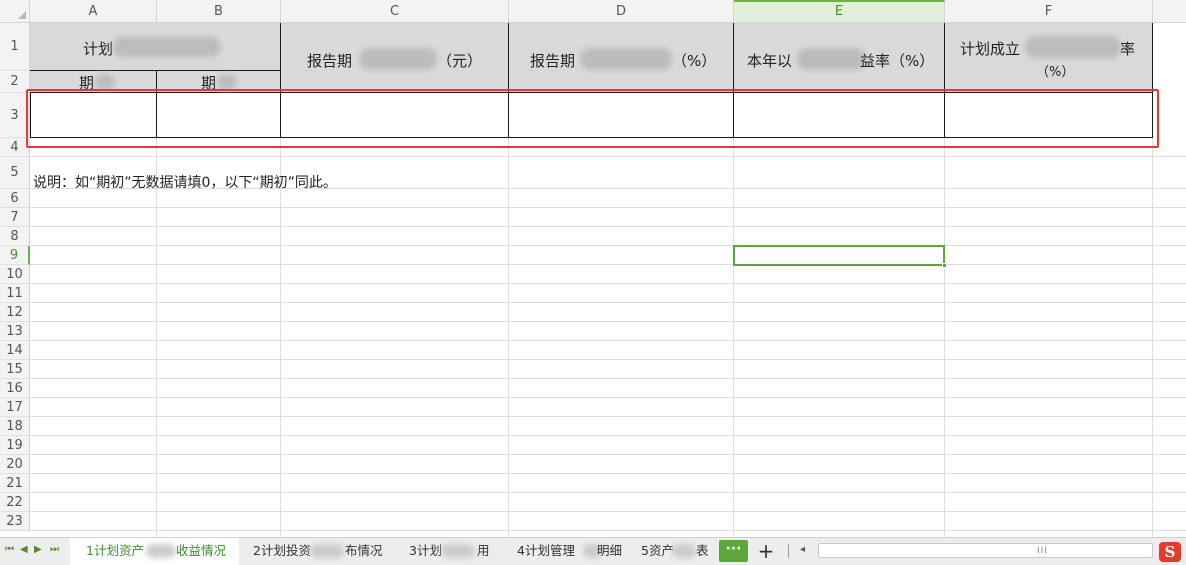  What do you see at coordinates (766, 551) in the screenshot?
I see `add-sheet-button: +` at bounding box center [766, 551].